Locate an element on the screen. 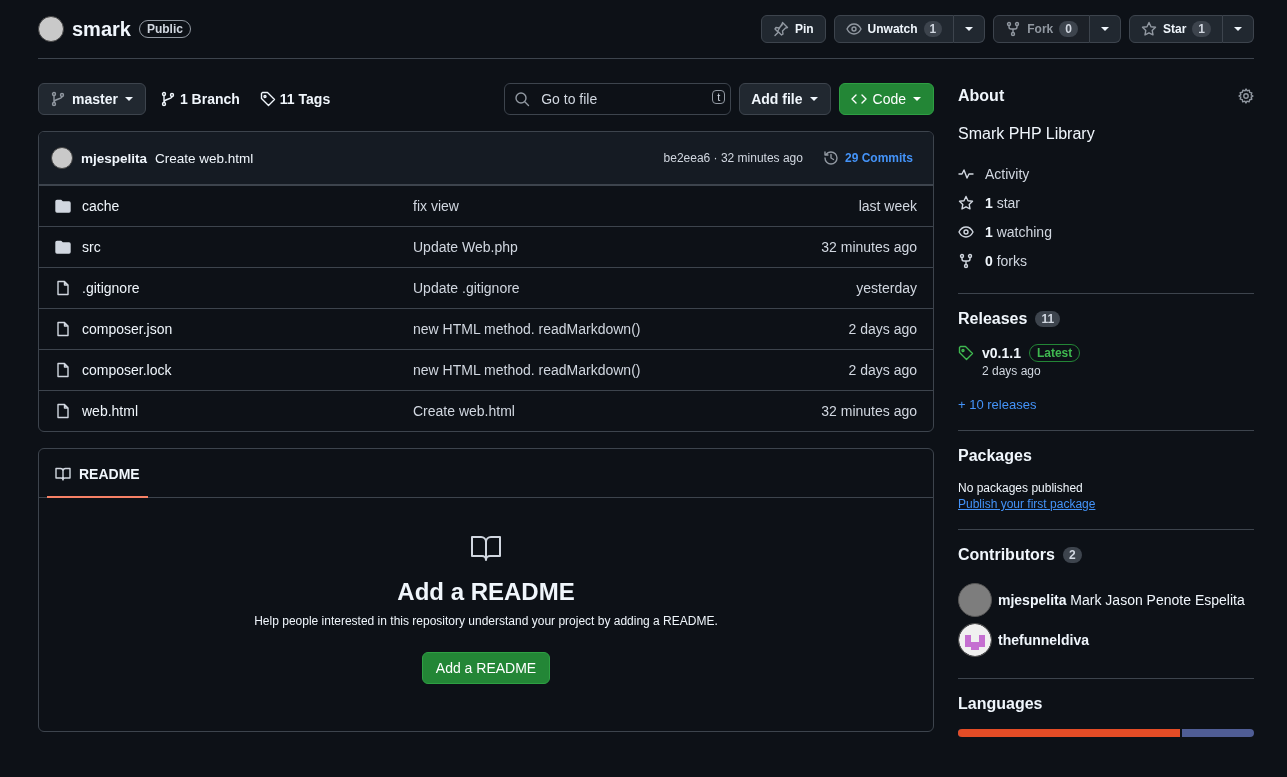 This screenshot has height=777, width=1287. section-title: Releases is located at coordinates (993, 319).